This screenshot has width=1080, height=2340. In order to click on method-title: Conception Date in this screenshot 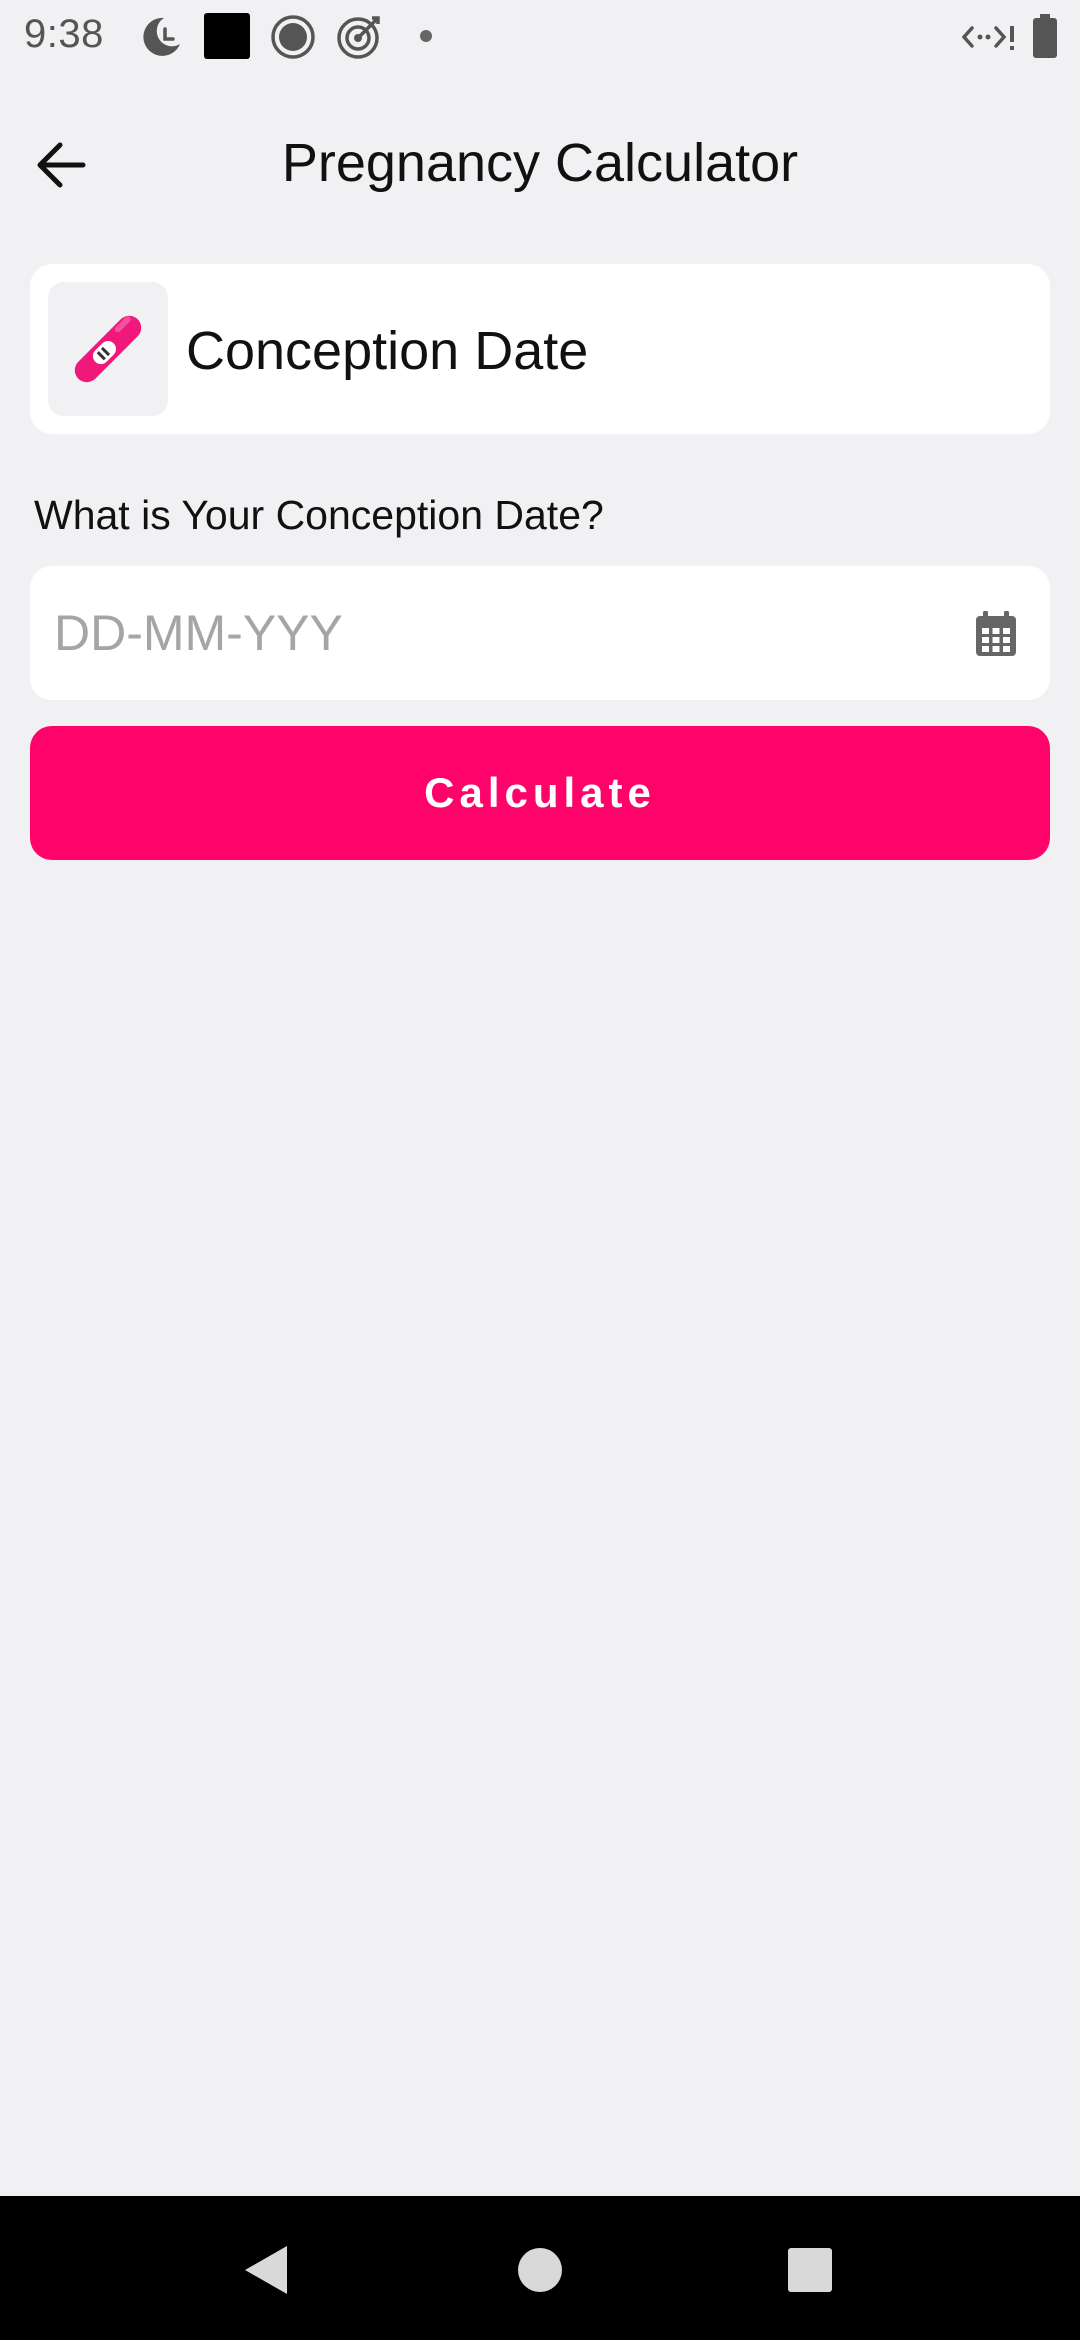, I will do `click(387, 351)`.